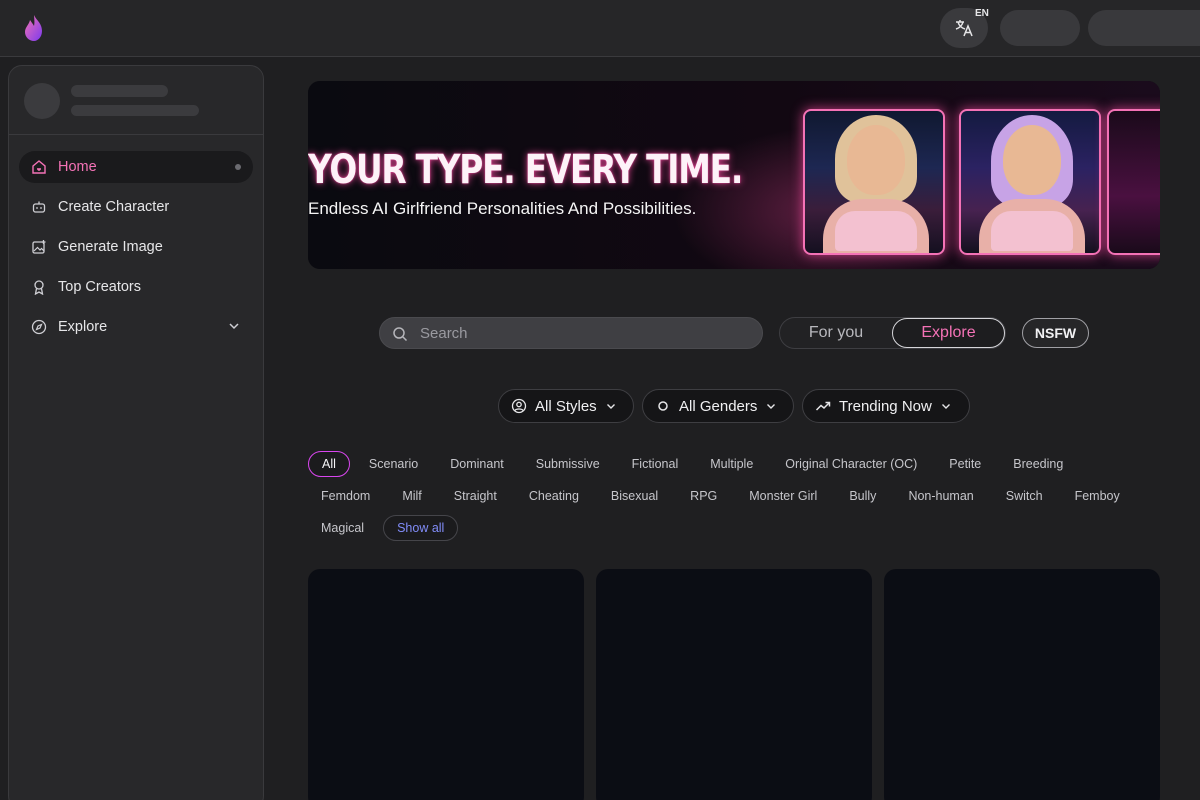 The height and width of the screenshot is (800, 1200). I want to click on tag-bisexual: Bisexual, so click(634, 496).